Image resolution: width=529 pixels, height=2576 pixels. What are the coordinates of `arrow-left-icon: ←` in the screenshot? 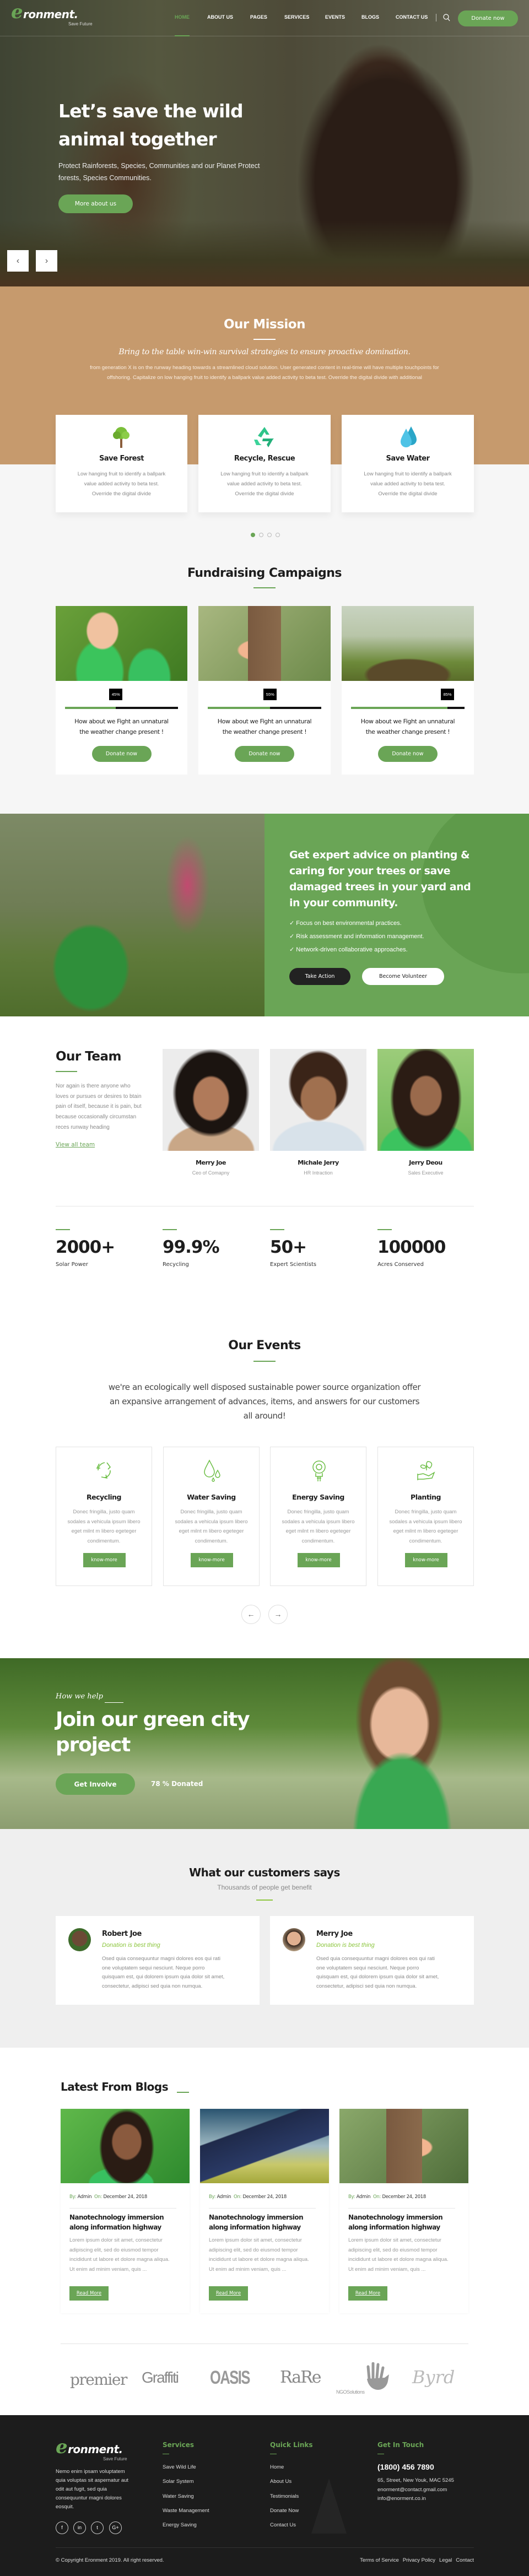 It's located at (251, 1614).